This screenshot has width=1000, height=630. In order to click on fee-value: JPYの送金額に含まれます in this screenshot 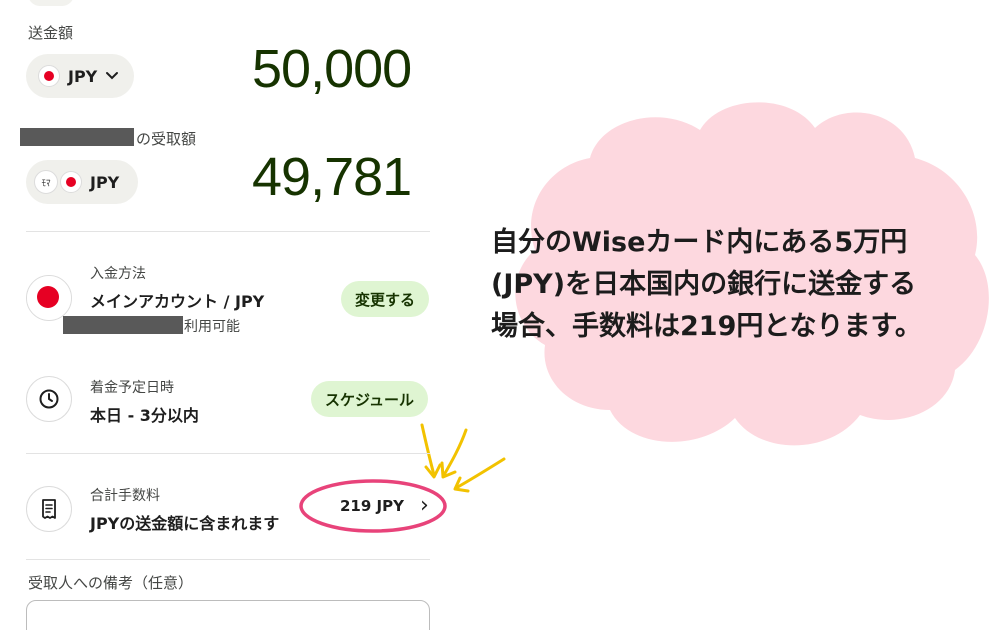, I will do `click(185, 523)`.